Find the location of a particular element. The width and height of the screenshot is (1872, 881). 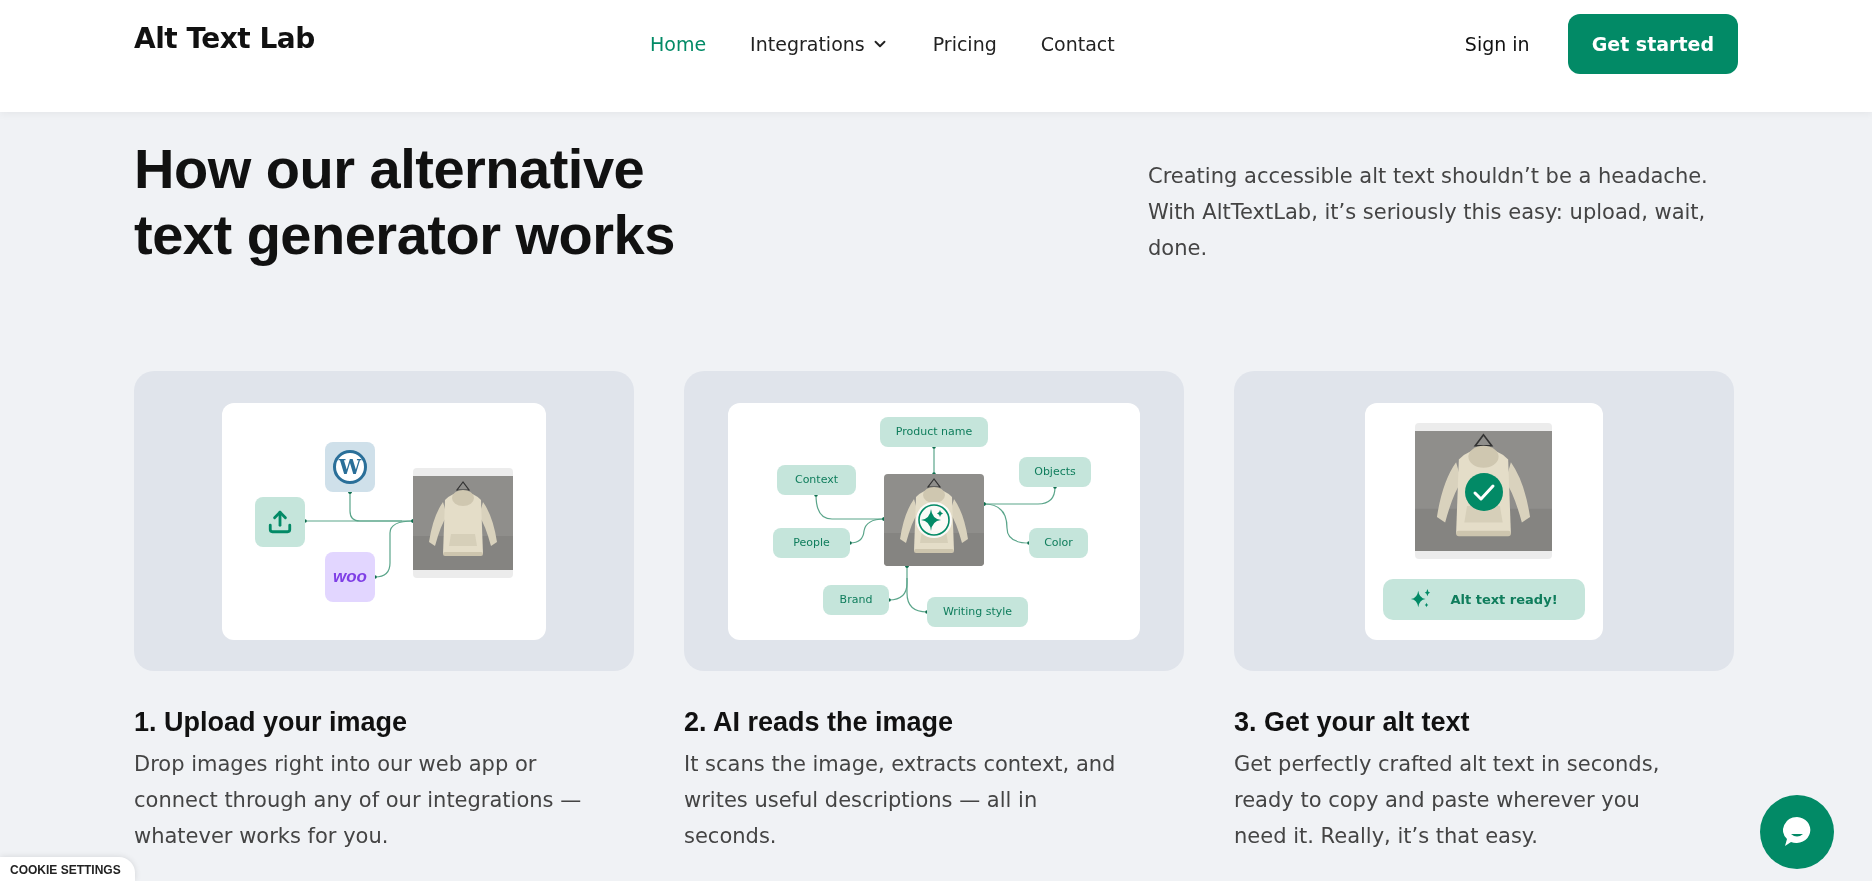

attribute-tag: Writing style is located at coordinates (977, 611).